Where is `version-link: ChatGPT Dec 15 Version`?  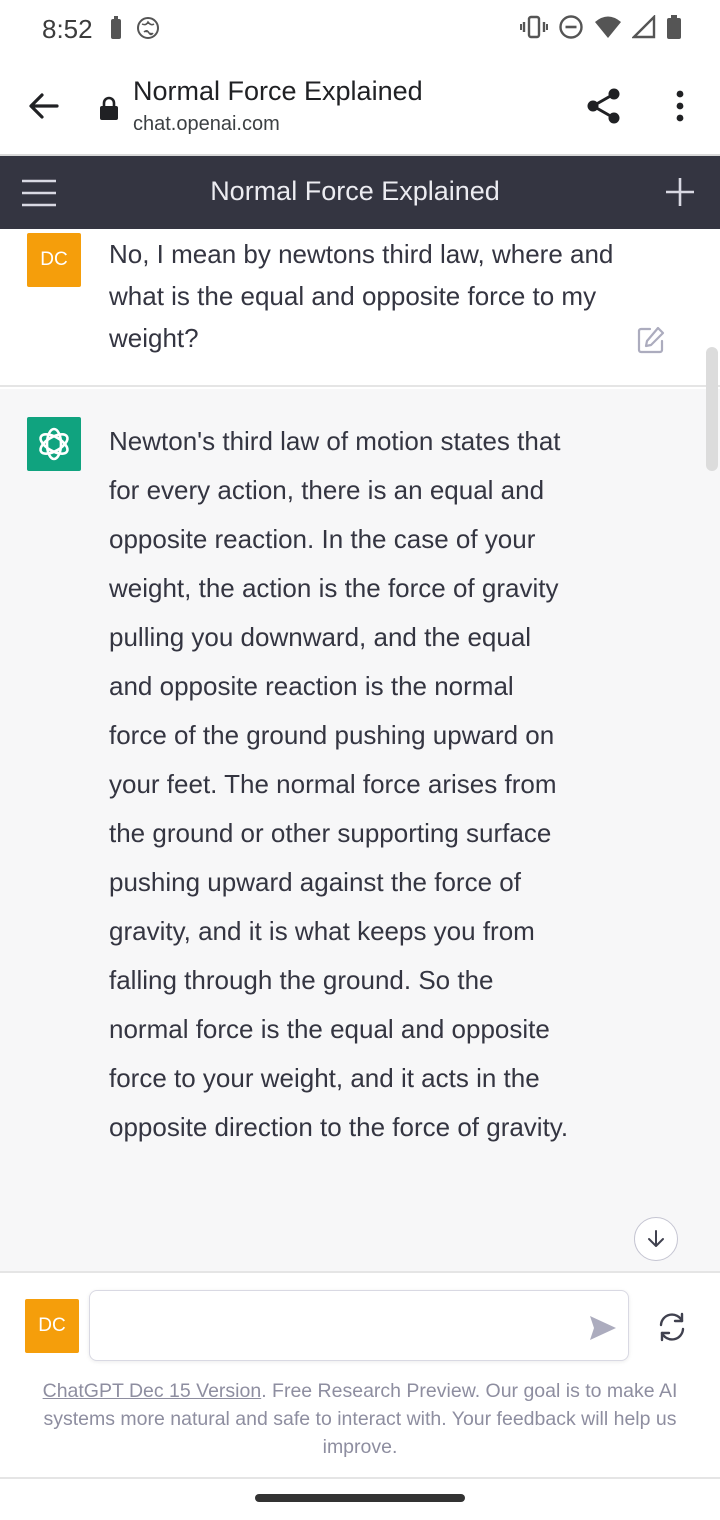
version-link: ChatGPT Dec 15 Version is located at coordinates (152, 1391).